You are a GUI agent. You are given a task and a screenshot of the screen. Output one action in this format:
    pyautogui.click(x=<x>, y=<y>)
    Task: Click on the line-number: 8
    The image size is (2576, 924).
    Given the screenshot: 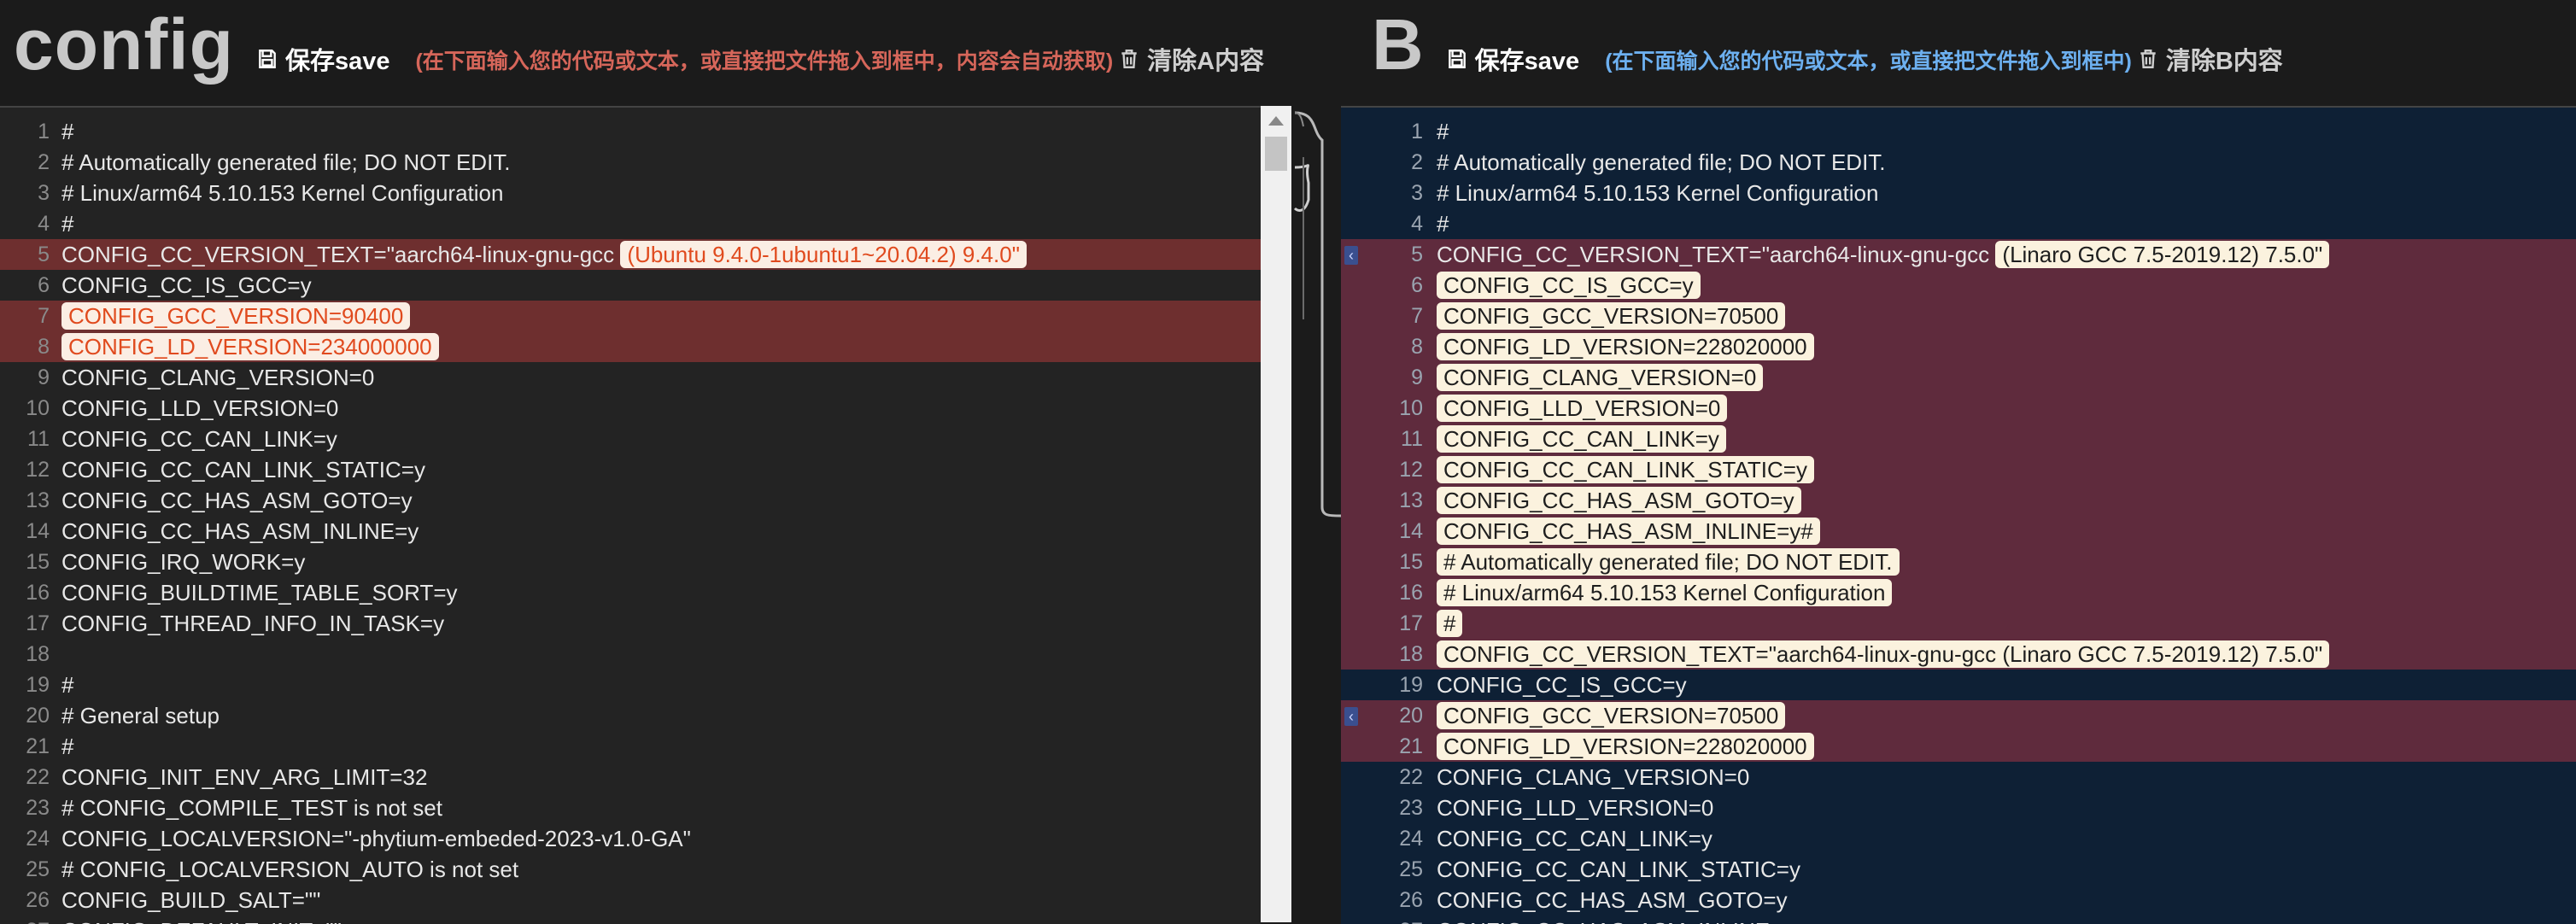 What is the action you would take?
    pyautogui.click(x=44, y=347)
    